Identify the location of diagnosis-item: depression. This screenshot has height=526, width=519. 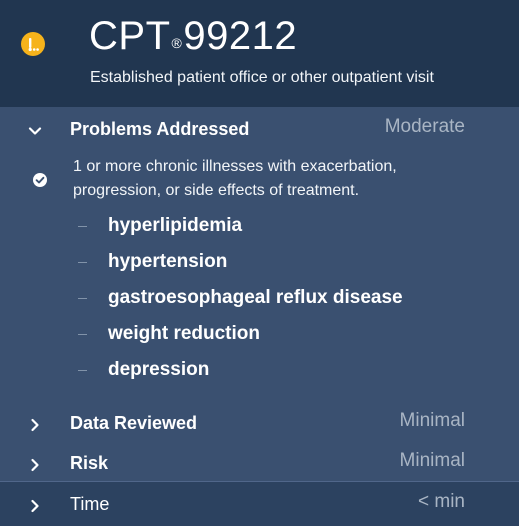
(235, 376).